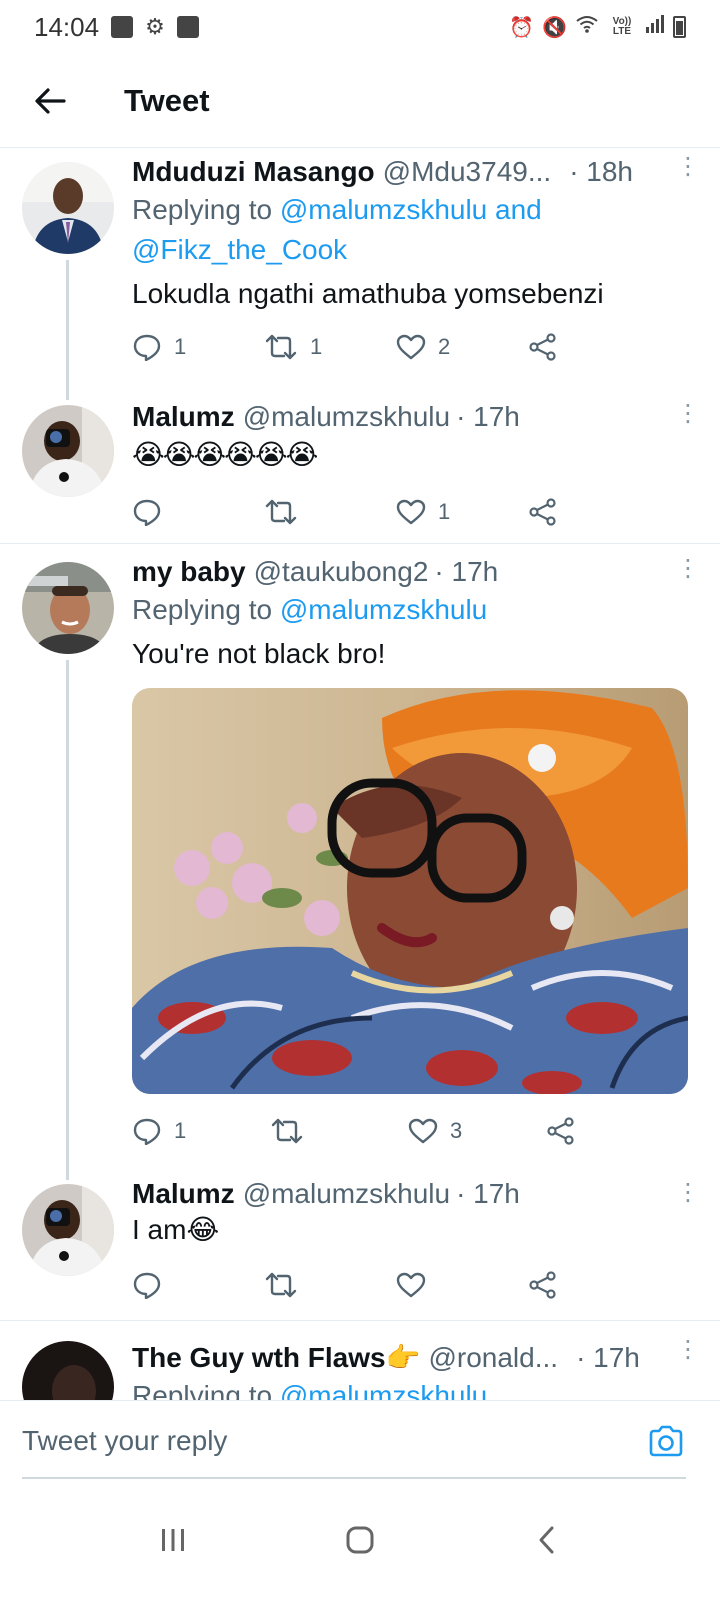 This screenshot has height=1600, width=720. I want to click on checkbox-icon, so click(187, 27).